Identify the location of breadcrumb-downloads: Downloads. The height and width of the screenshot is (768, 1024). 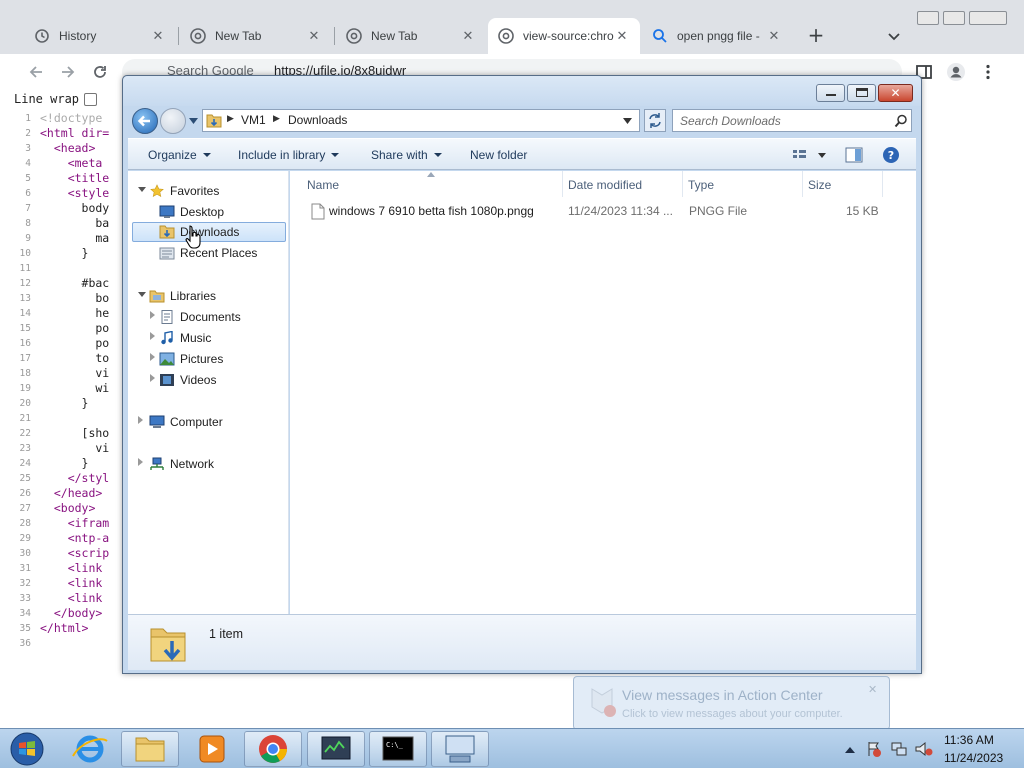
(317, 120).